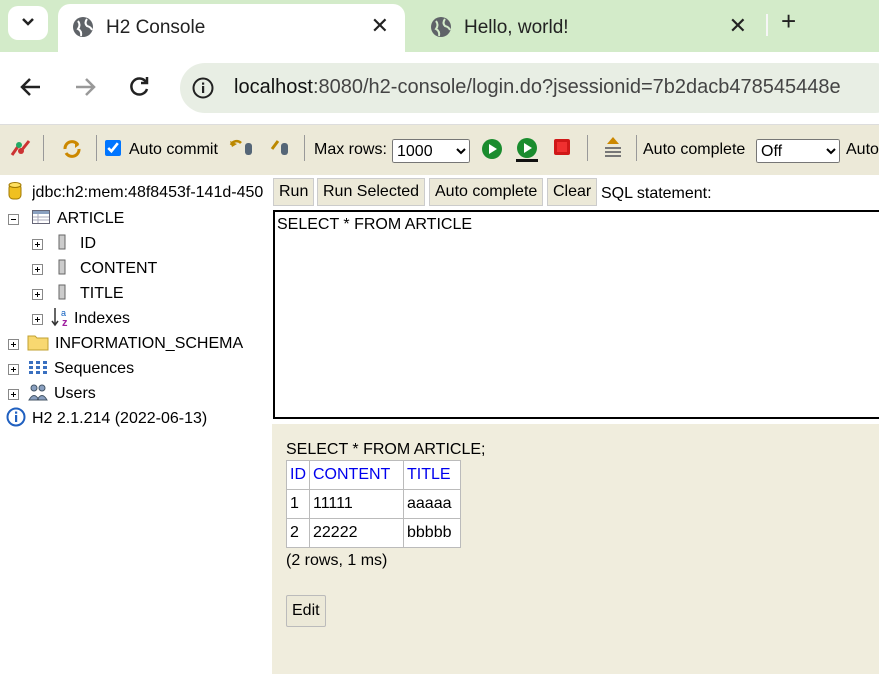 The width and height of the screenshot is (879, 674). Describe the element at coordinates (113, 148) in the screenshot. I see `auto-commit-checkbox` at that location.